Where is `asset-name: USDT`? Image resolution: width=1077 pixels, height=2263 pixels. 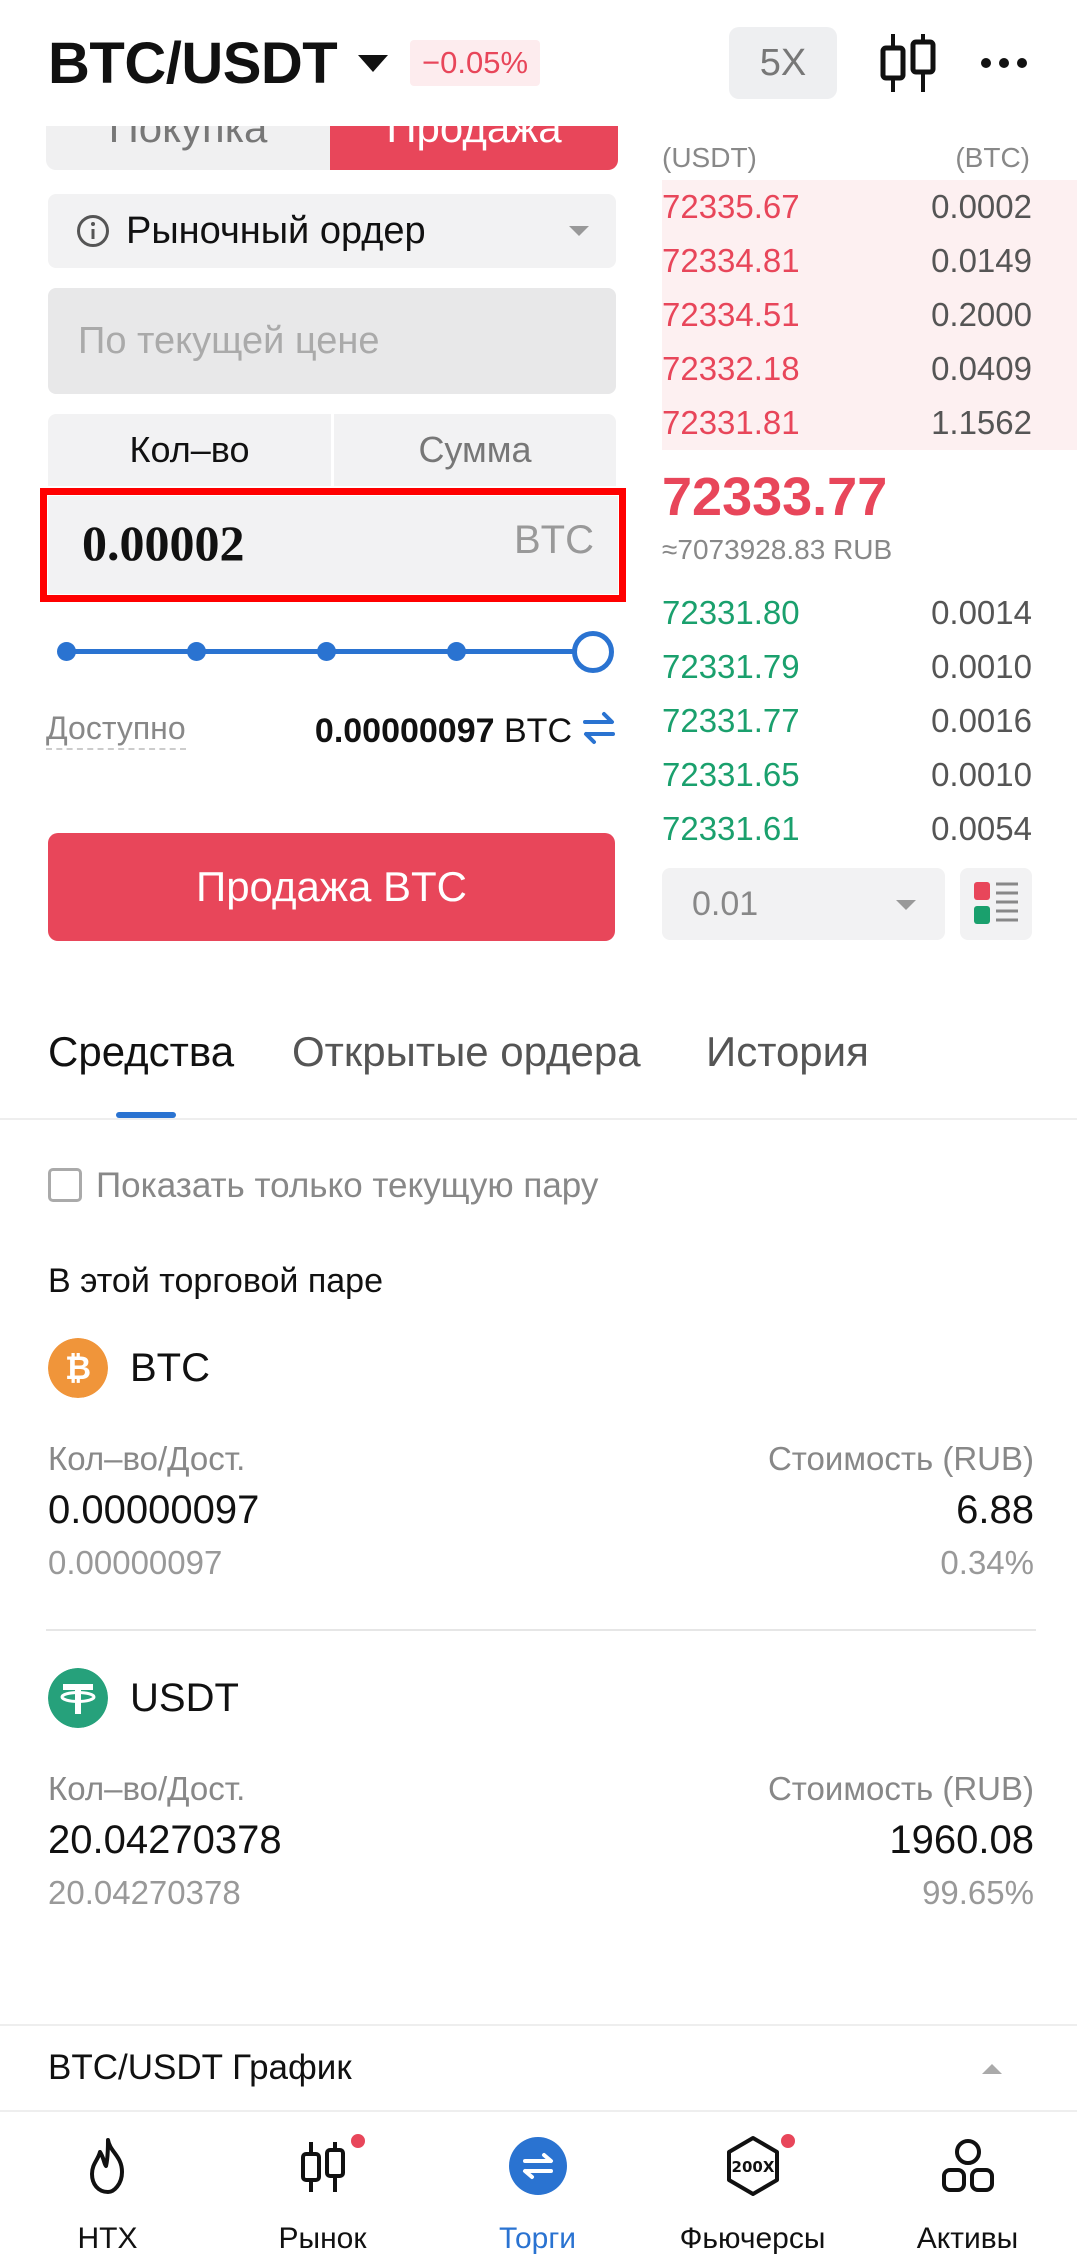
asset-name: USDT is located at coordinates (184, 1698).